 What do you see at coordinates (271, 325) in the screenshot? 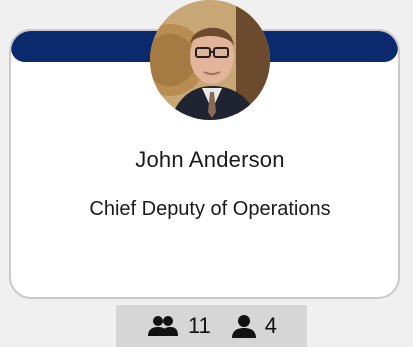
I see `person-count: 4` at bounding box center [271, 325].